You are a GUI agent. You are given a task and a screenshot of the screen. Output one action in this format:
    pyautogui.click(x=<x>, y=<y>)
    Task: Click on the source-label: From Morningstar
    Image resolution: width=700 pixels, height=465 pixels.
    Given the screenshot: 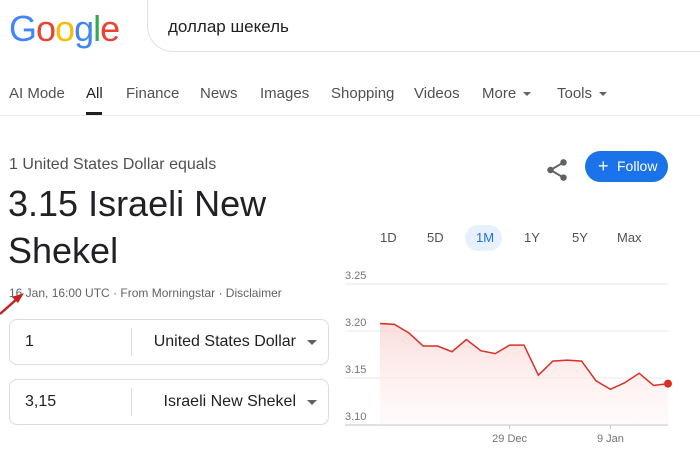 What is the action you would take?
    pyautogui.click(x=168, y=293)
    